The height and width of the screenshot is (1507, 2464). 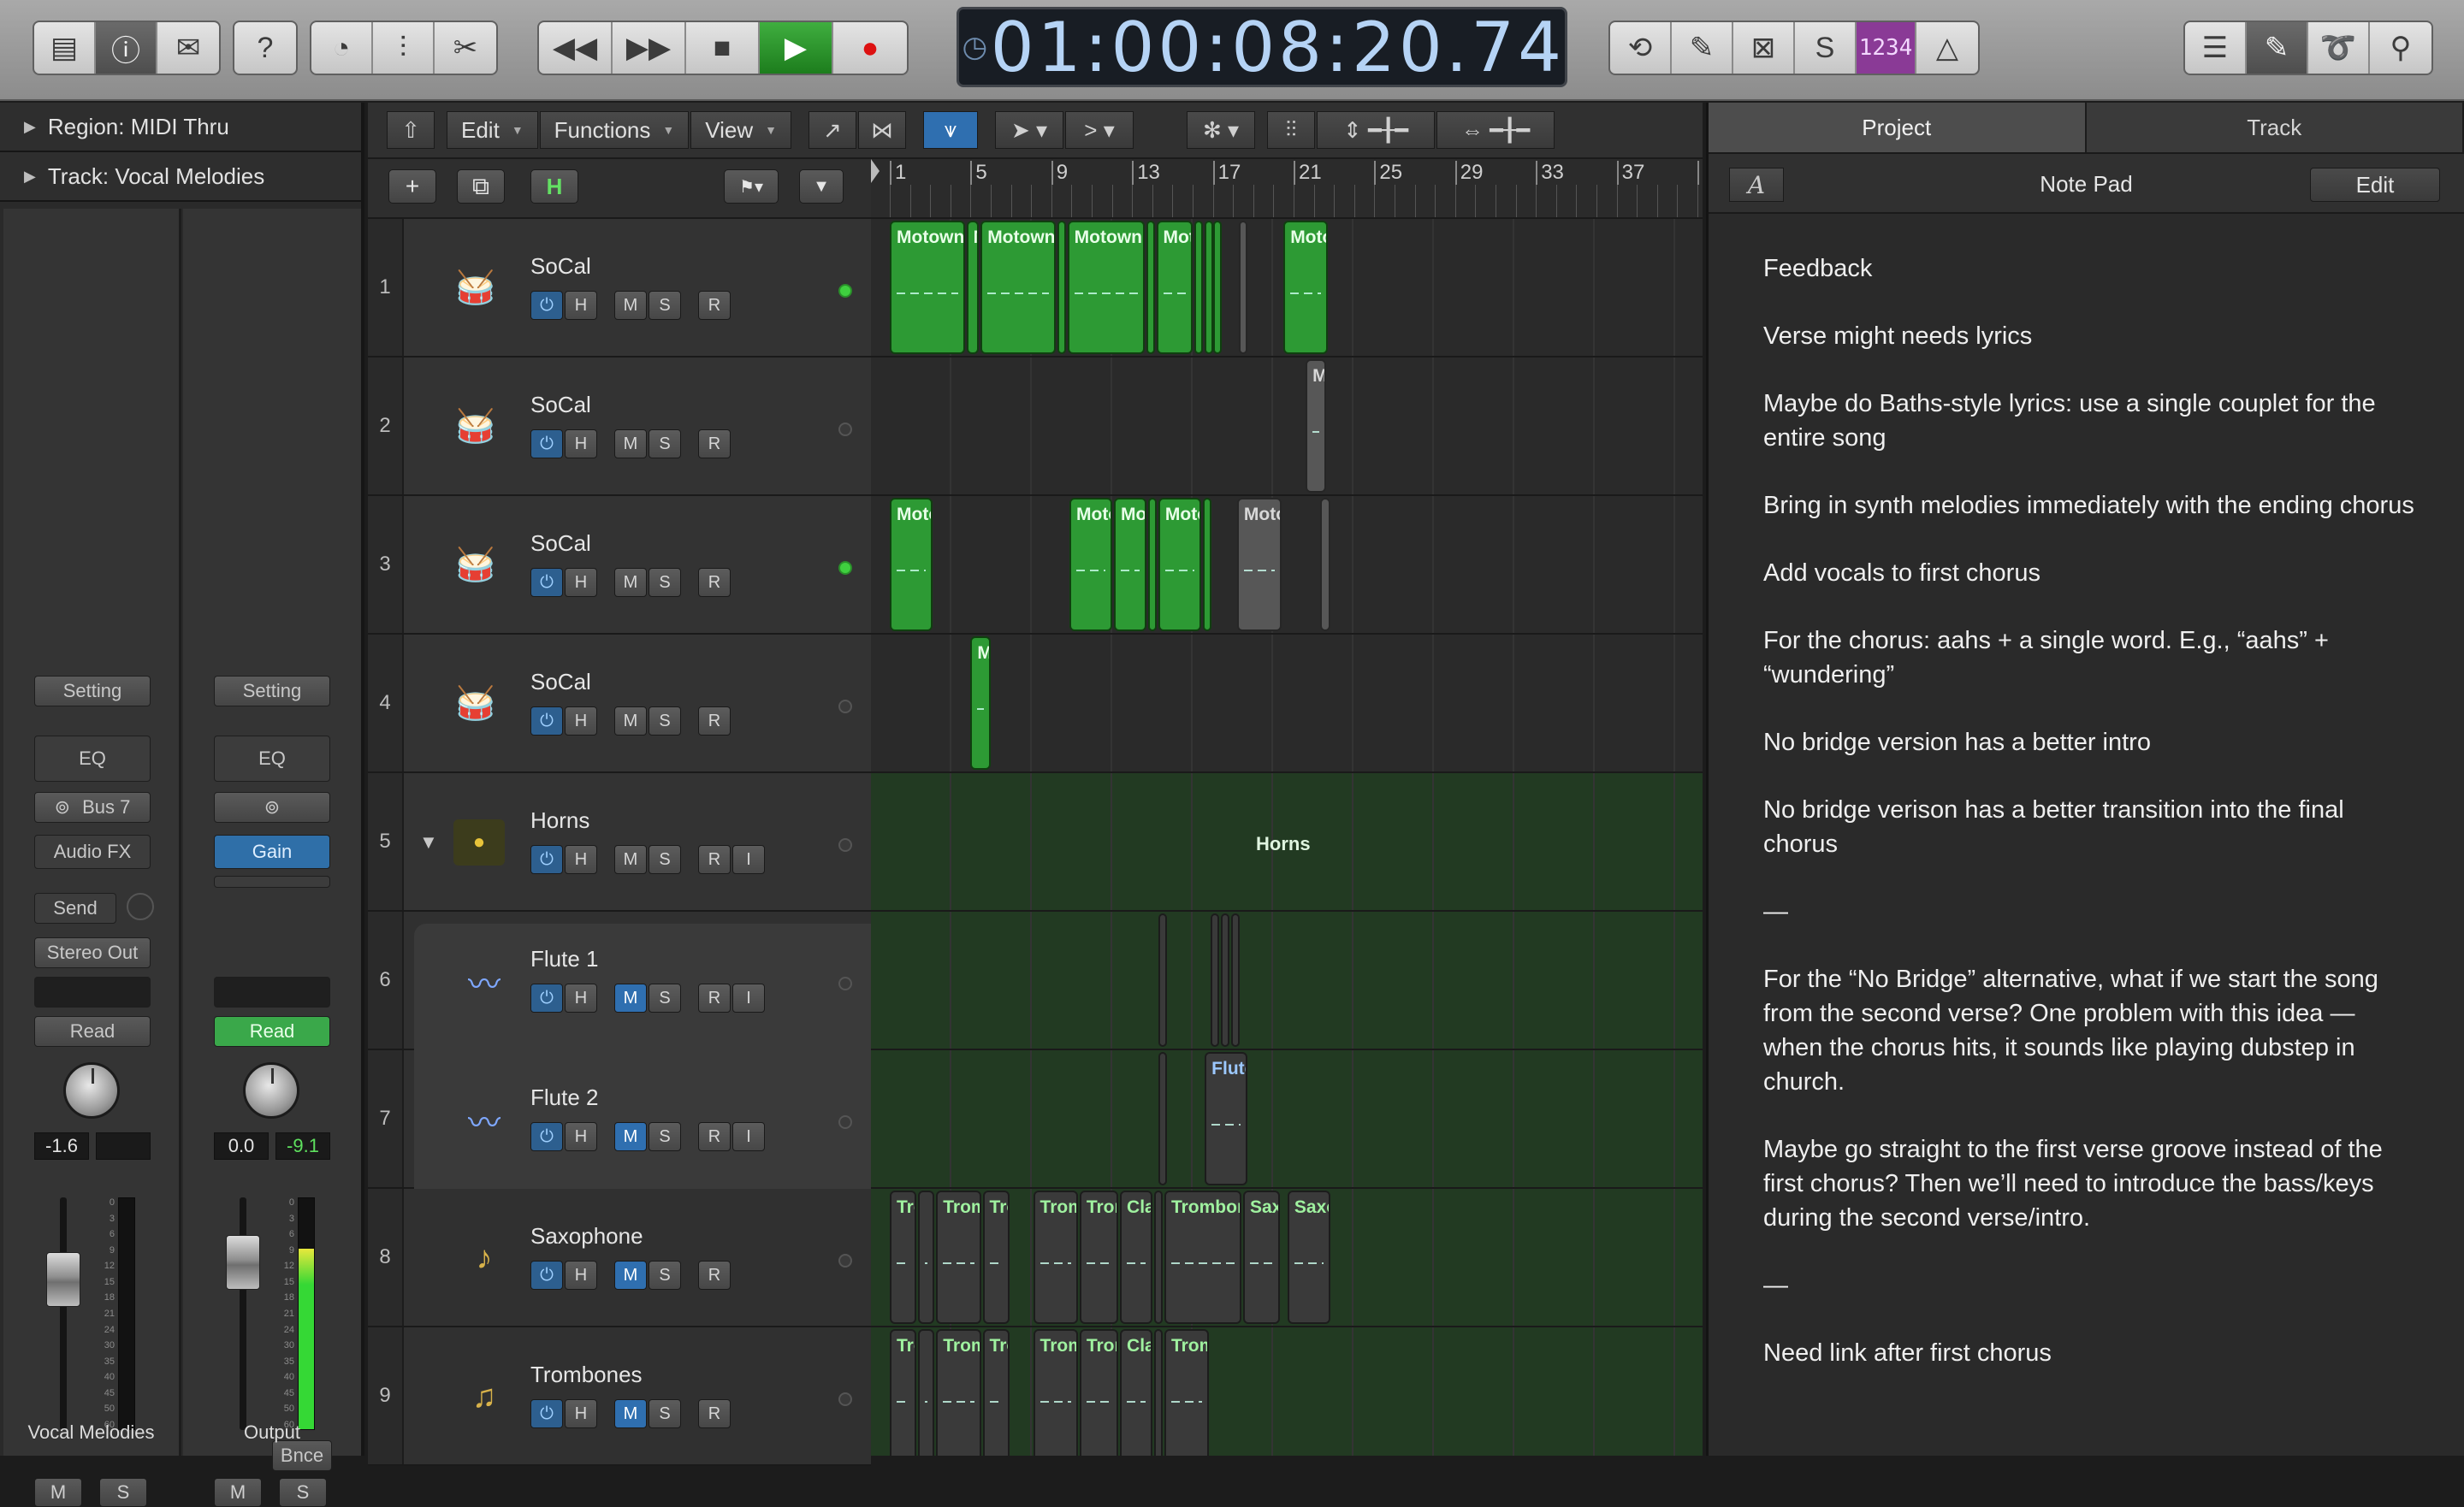 What do you see at coordinates (272, 882) in the screenshot?
I see `audio-fx-empty-slot` at bounding box center [272, 882].